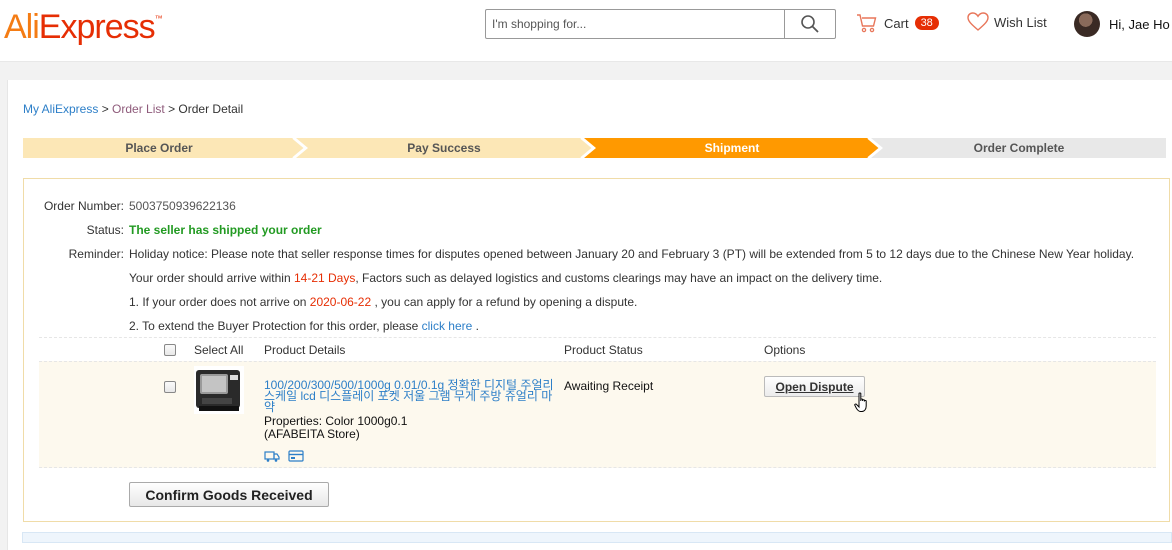 Image resolution: width=1172 pixels, height=550 pixels. What do you see at coordinates (340, 302) in the screenshot?
I see `refund-date: 2020-06-22` at bounding box center [340, 302].